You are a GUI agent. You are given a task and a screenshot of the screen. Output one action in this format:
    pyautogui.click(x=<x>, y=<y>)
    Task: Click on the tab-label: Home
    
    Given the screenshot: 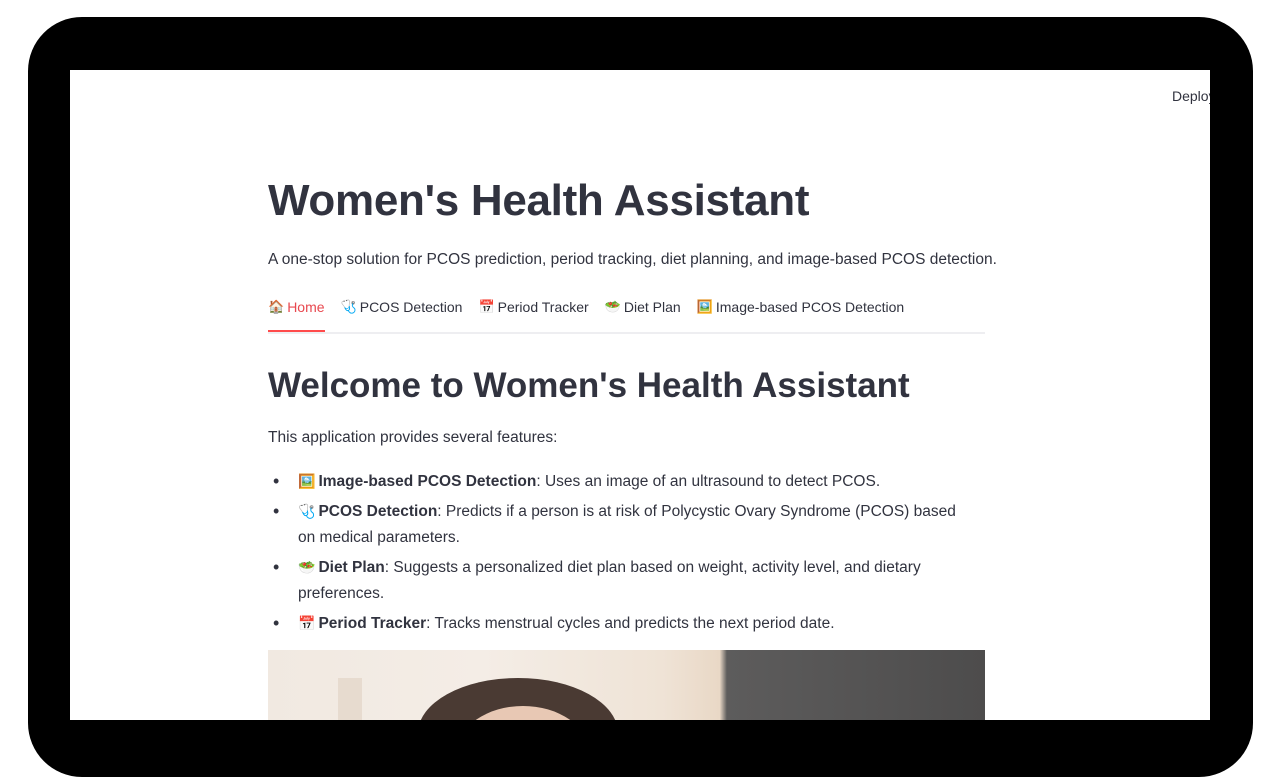 What is the action you would take?
    pyautogui.click(x=306, y=307)
    